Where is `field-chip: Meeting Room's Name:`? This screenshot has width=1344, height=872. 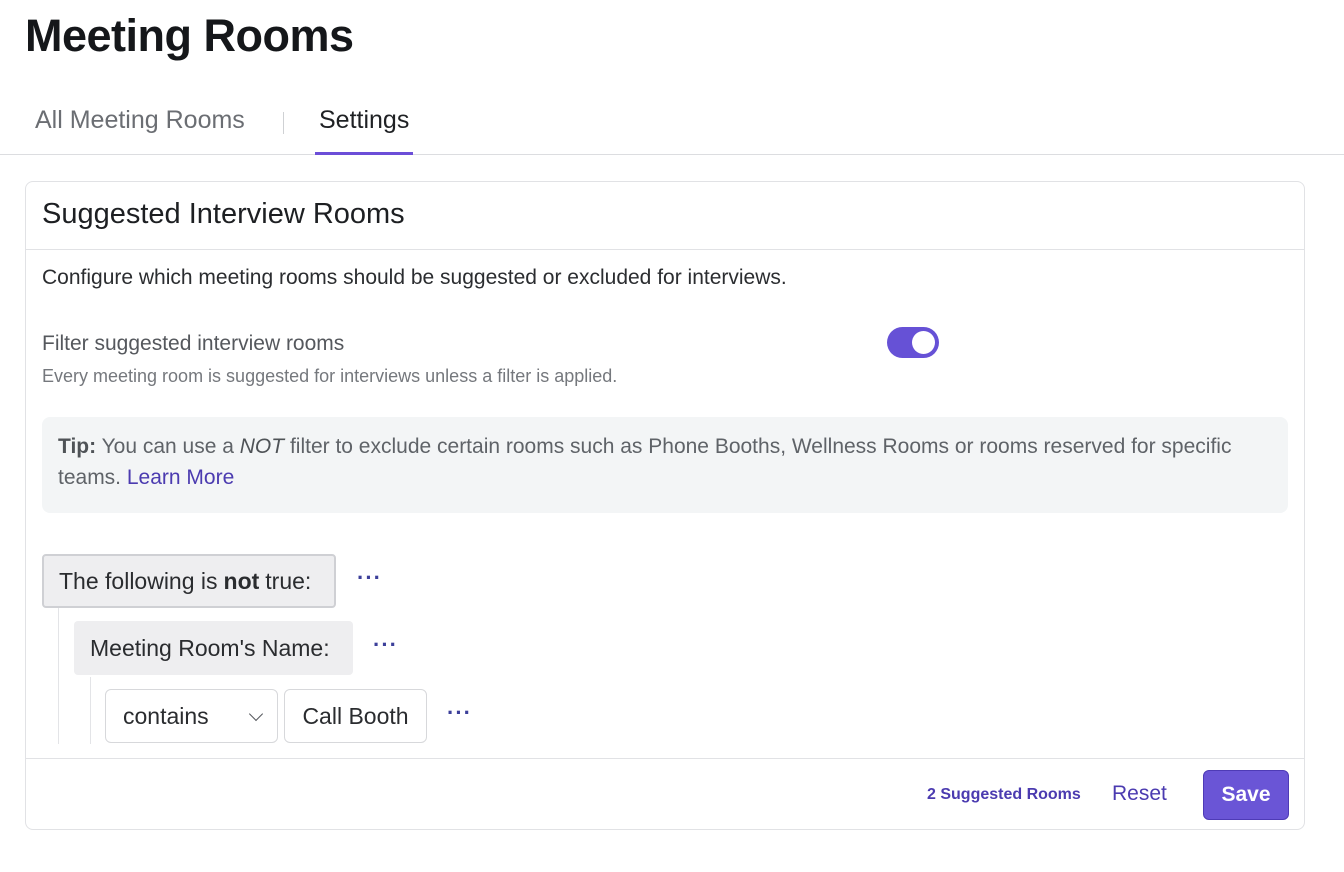 field-chip: Meeting Room's Name: is located at coordinates (213, 648).